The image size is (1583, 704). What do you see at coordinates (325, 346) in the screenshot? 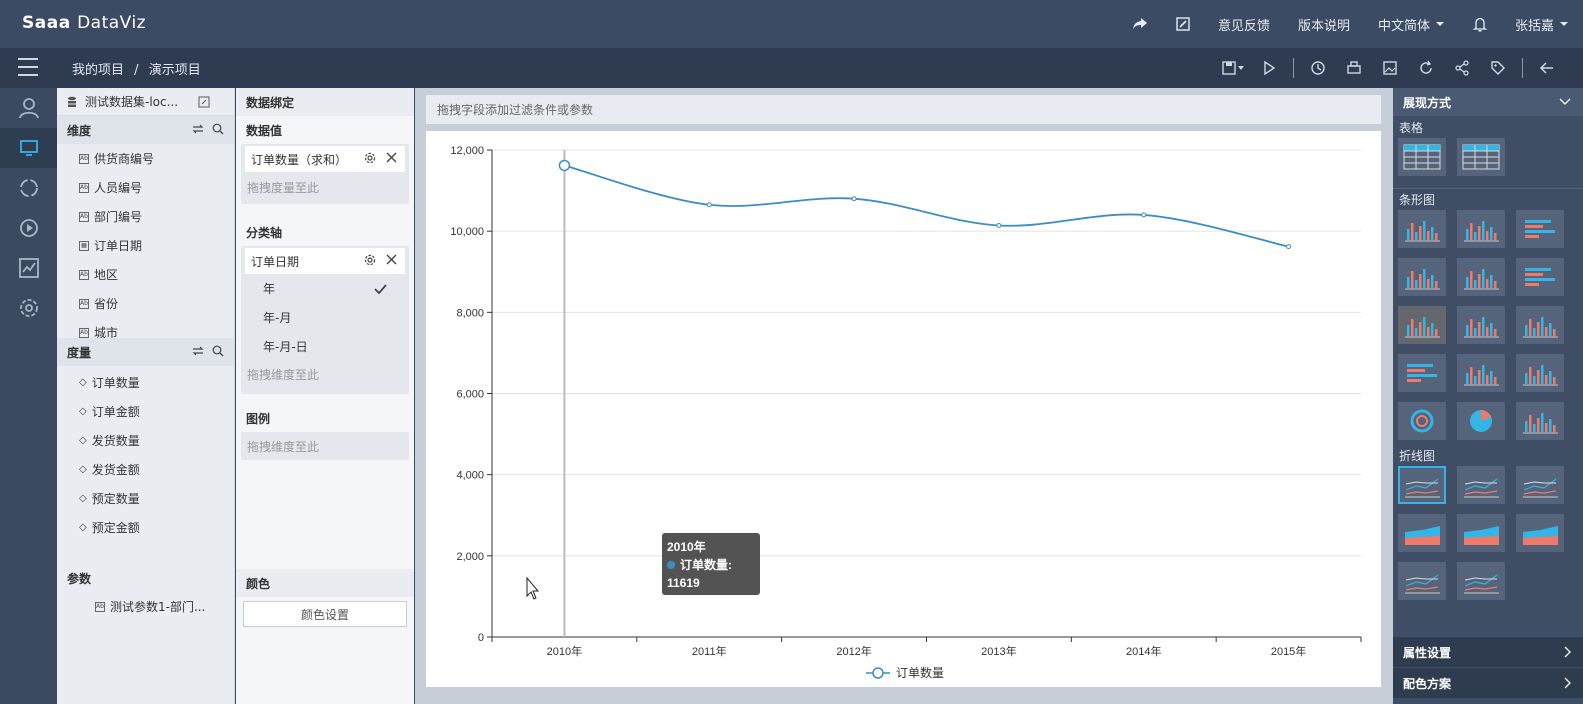
I see `axis-option-year-month-day: 年-月-日` at bounding box center [325, 346].